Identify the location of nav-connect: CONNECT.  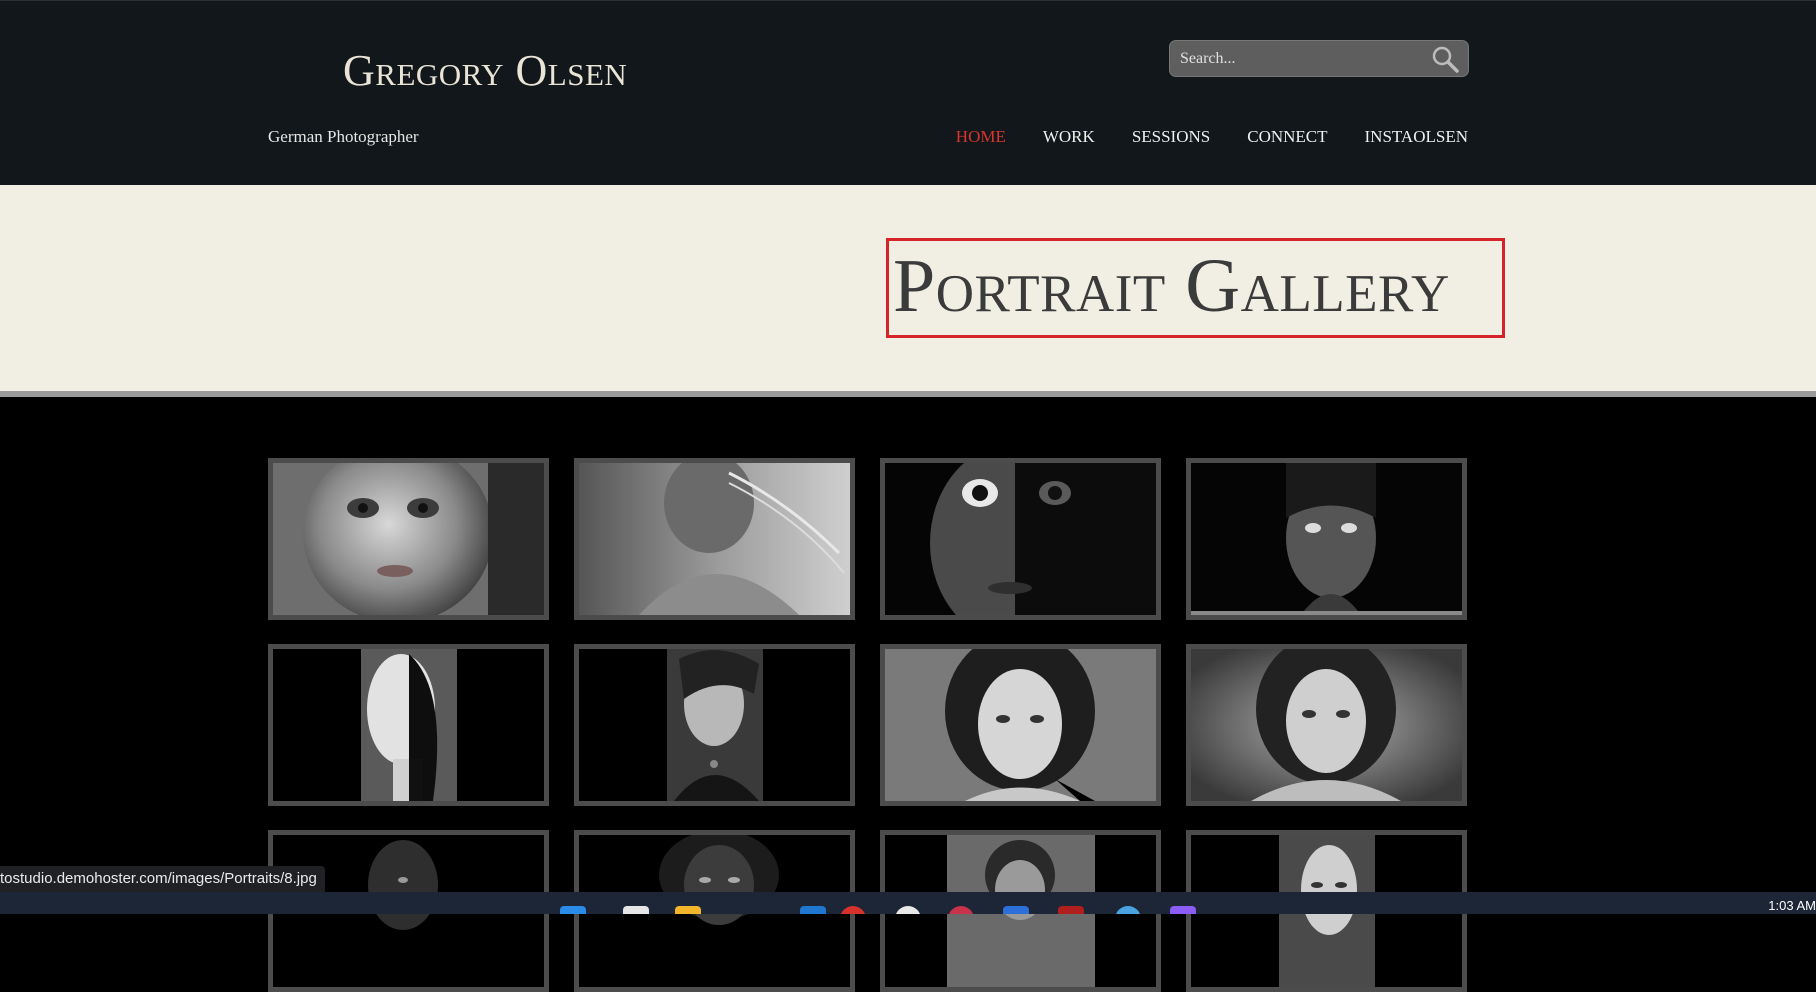
(1287, 137).